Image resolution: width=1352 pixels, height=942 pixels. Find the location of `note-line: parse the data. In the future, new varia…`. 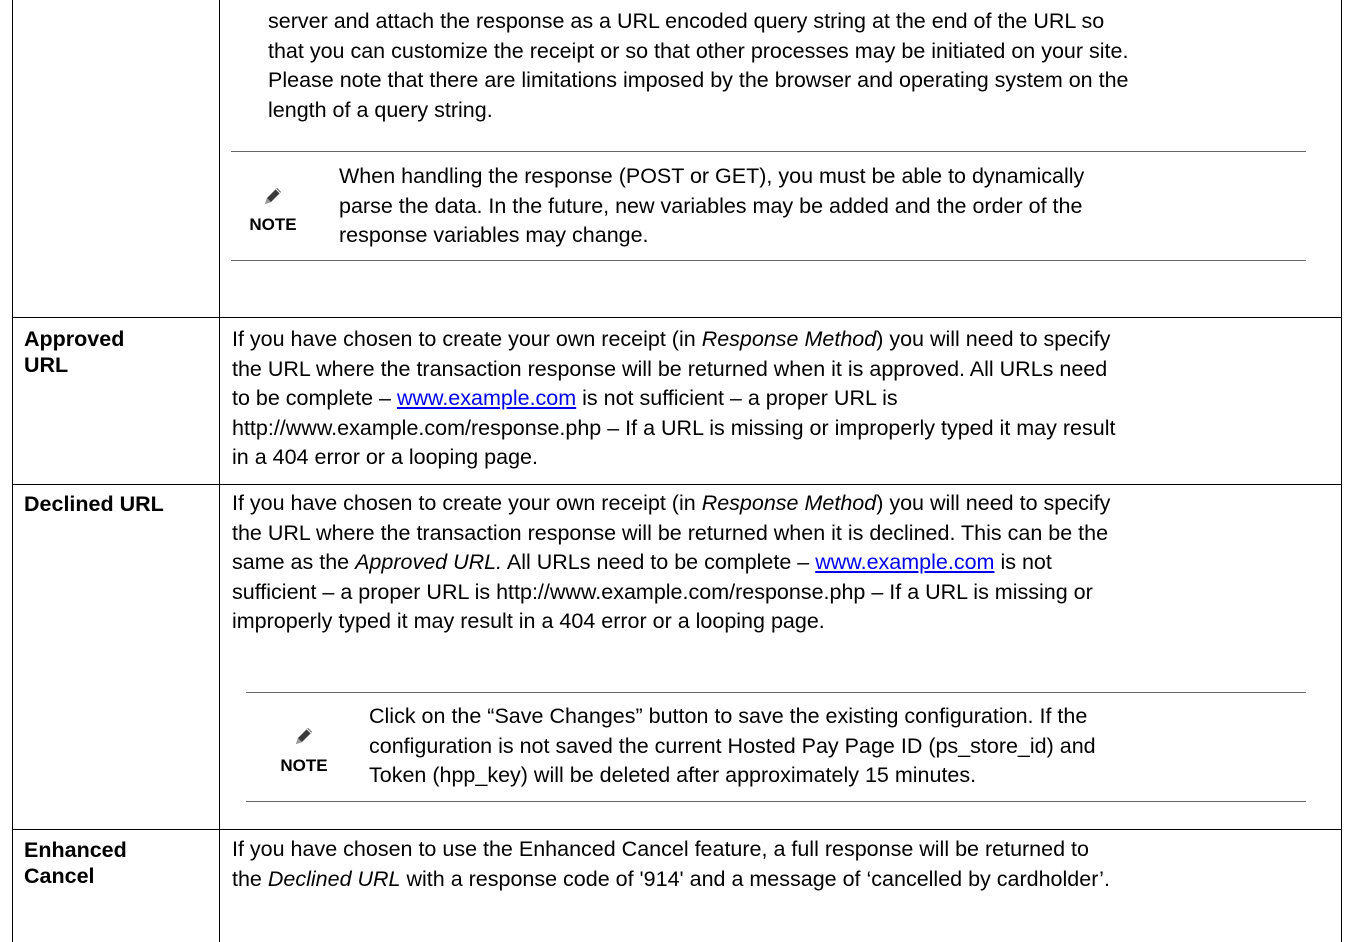

note-line: parse the data. In the future, new varia… is located at coordinates (711, 205).